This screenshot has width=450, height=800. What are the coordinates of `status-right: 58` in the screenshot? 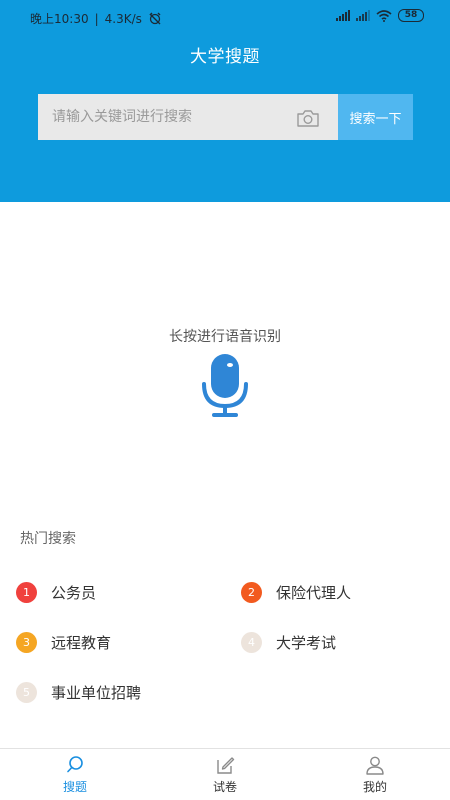 It's located at (380, 15).